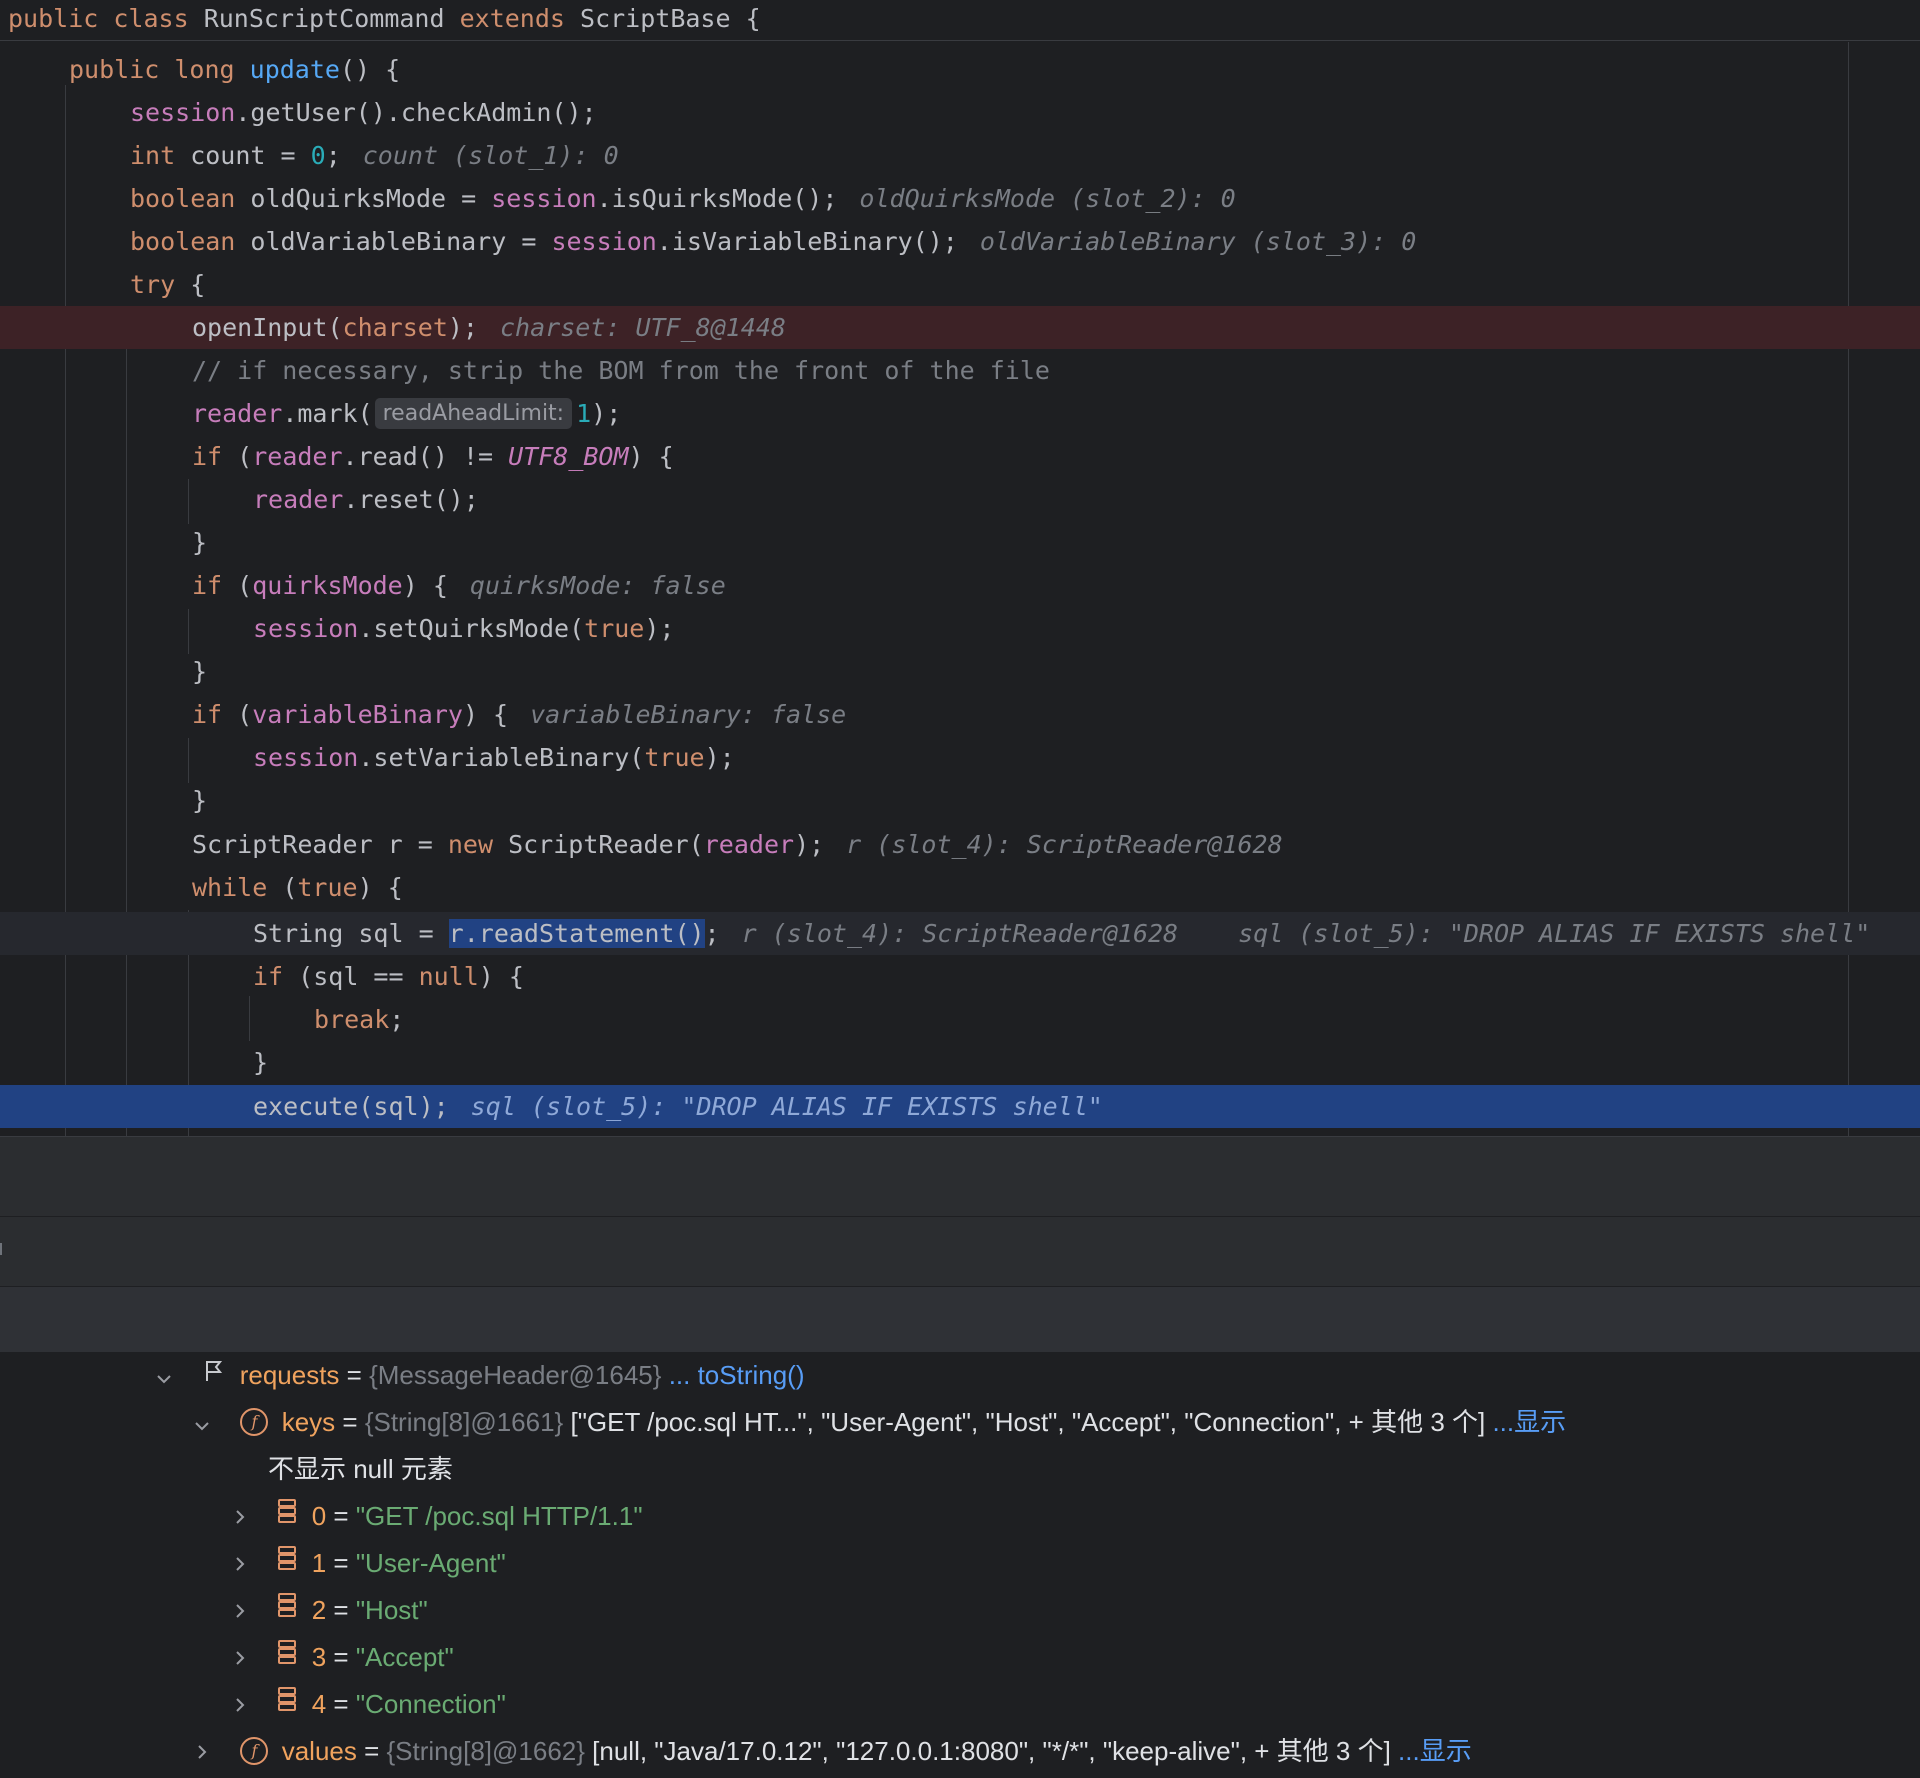  What do you see at coordinates (214, 1374) in the screenshot?
I see `flag-icon` at bounding box center [214, 1374].